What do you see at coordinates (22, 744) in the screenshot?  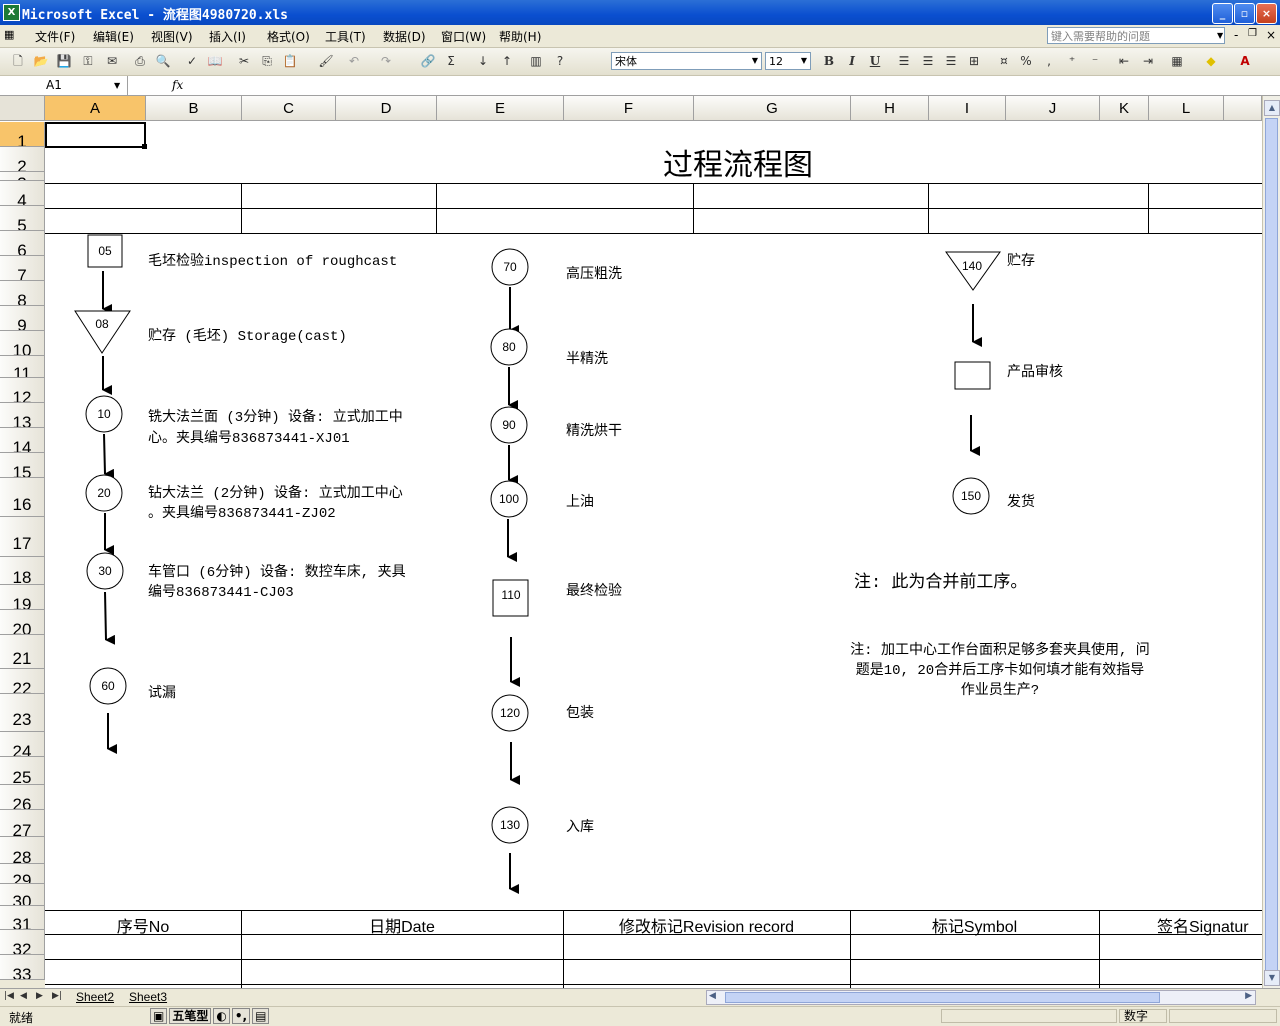 I see `row-header: 24` at bounding box center [22, 744].